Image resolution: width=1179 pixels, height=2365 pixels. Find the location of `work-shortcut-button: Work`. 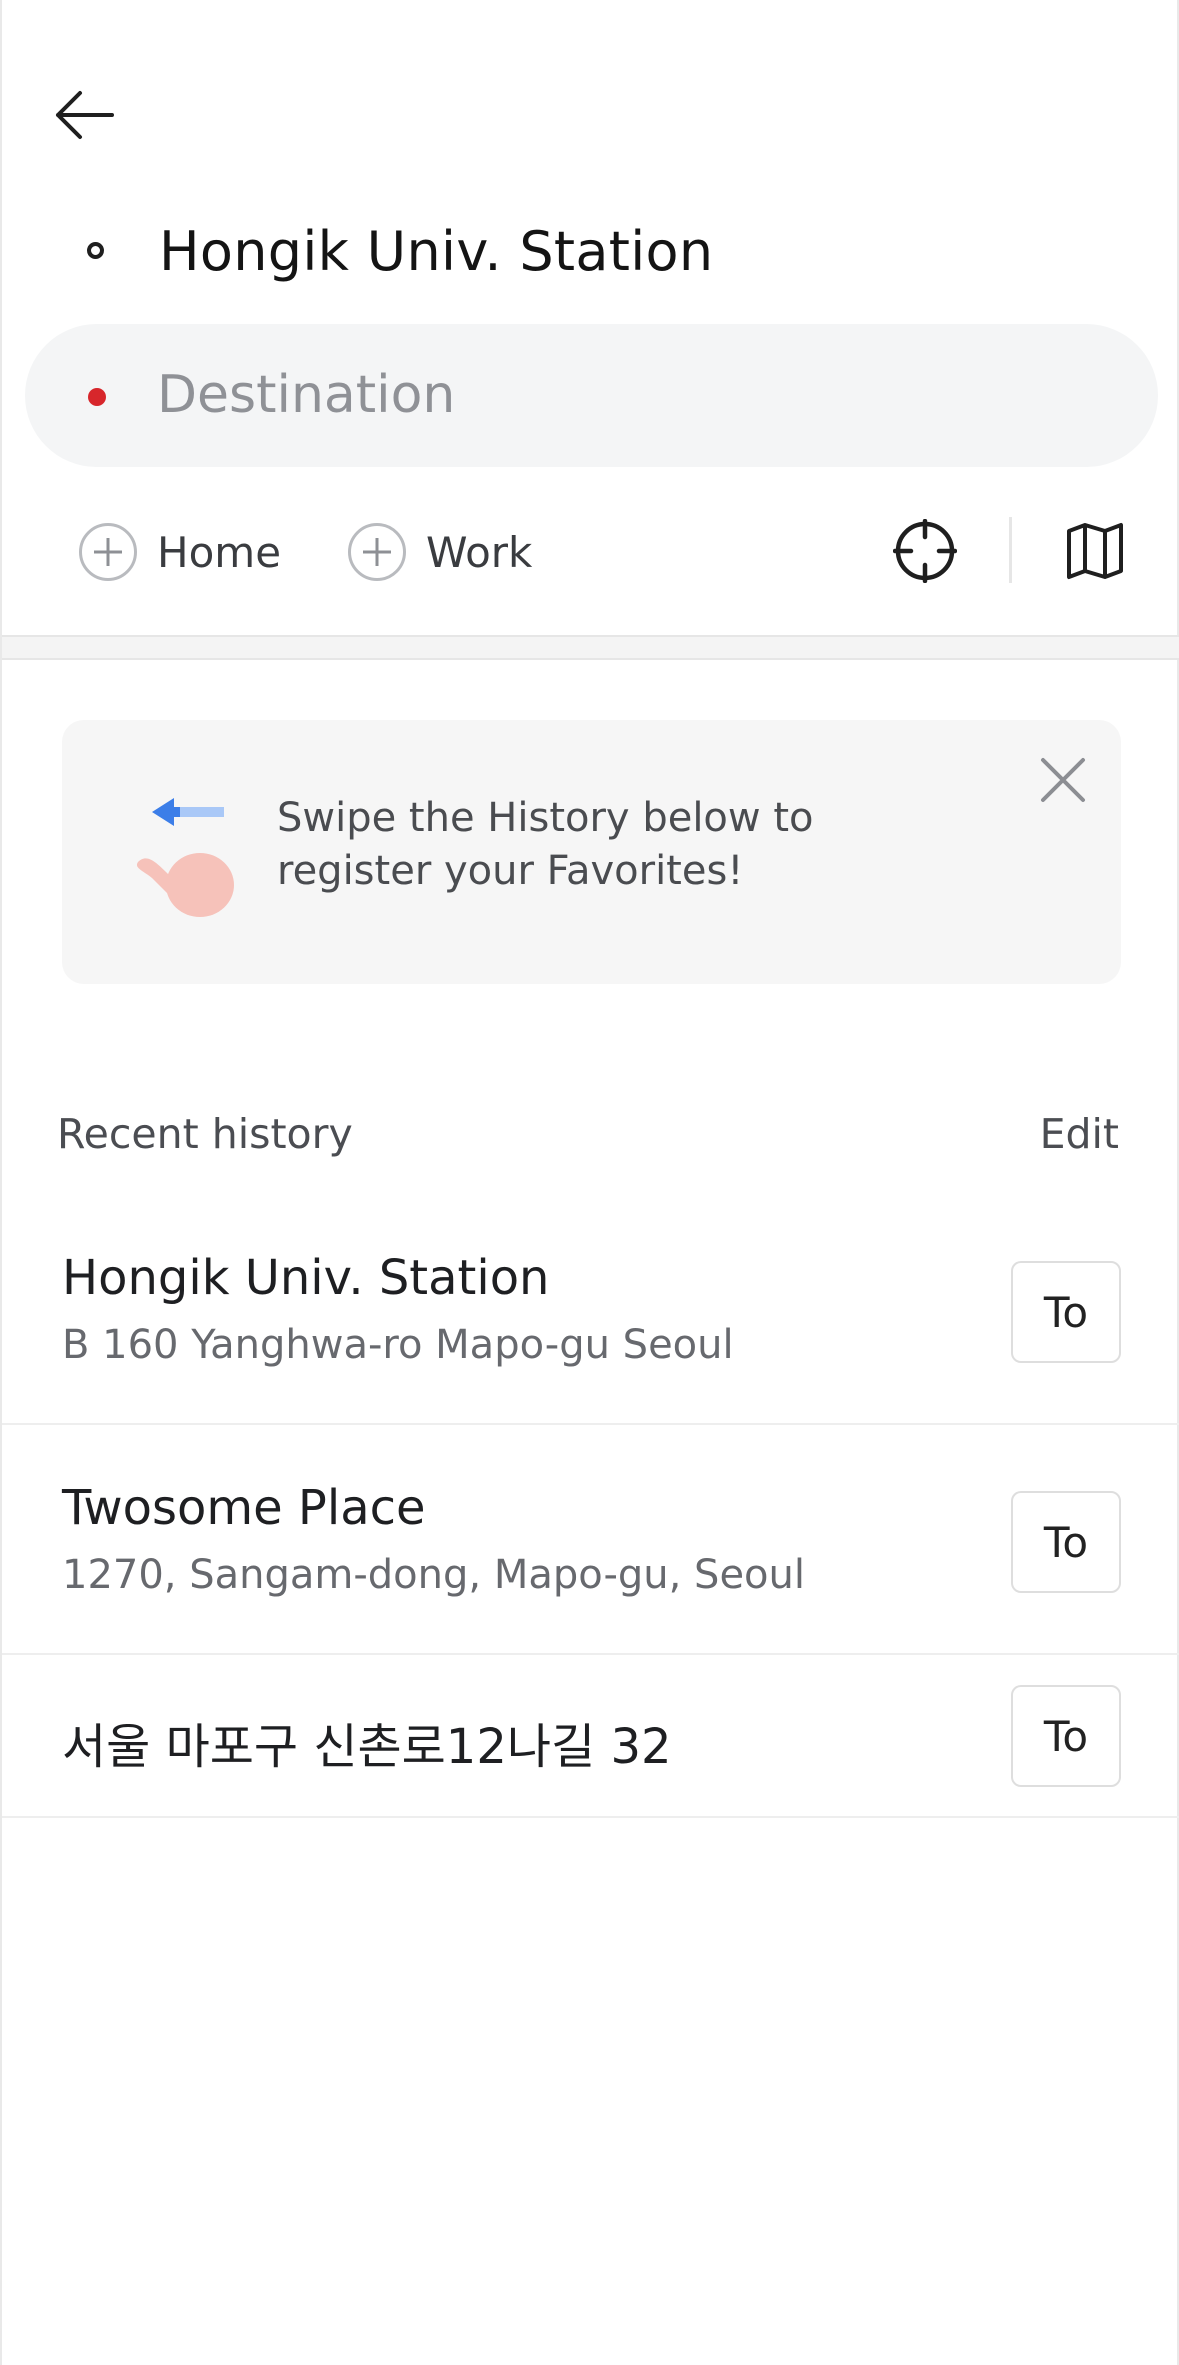

work-shortcut-button: Work is located at coordinates (440, 552).